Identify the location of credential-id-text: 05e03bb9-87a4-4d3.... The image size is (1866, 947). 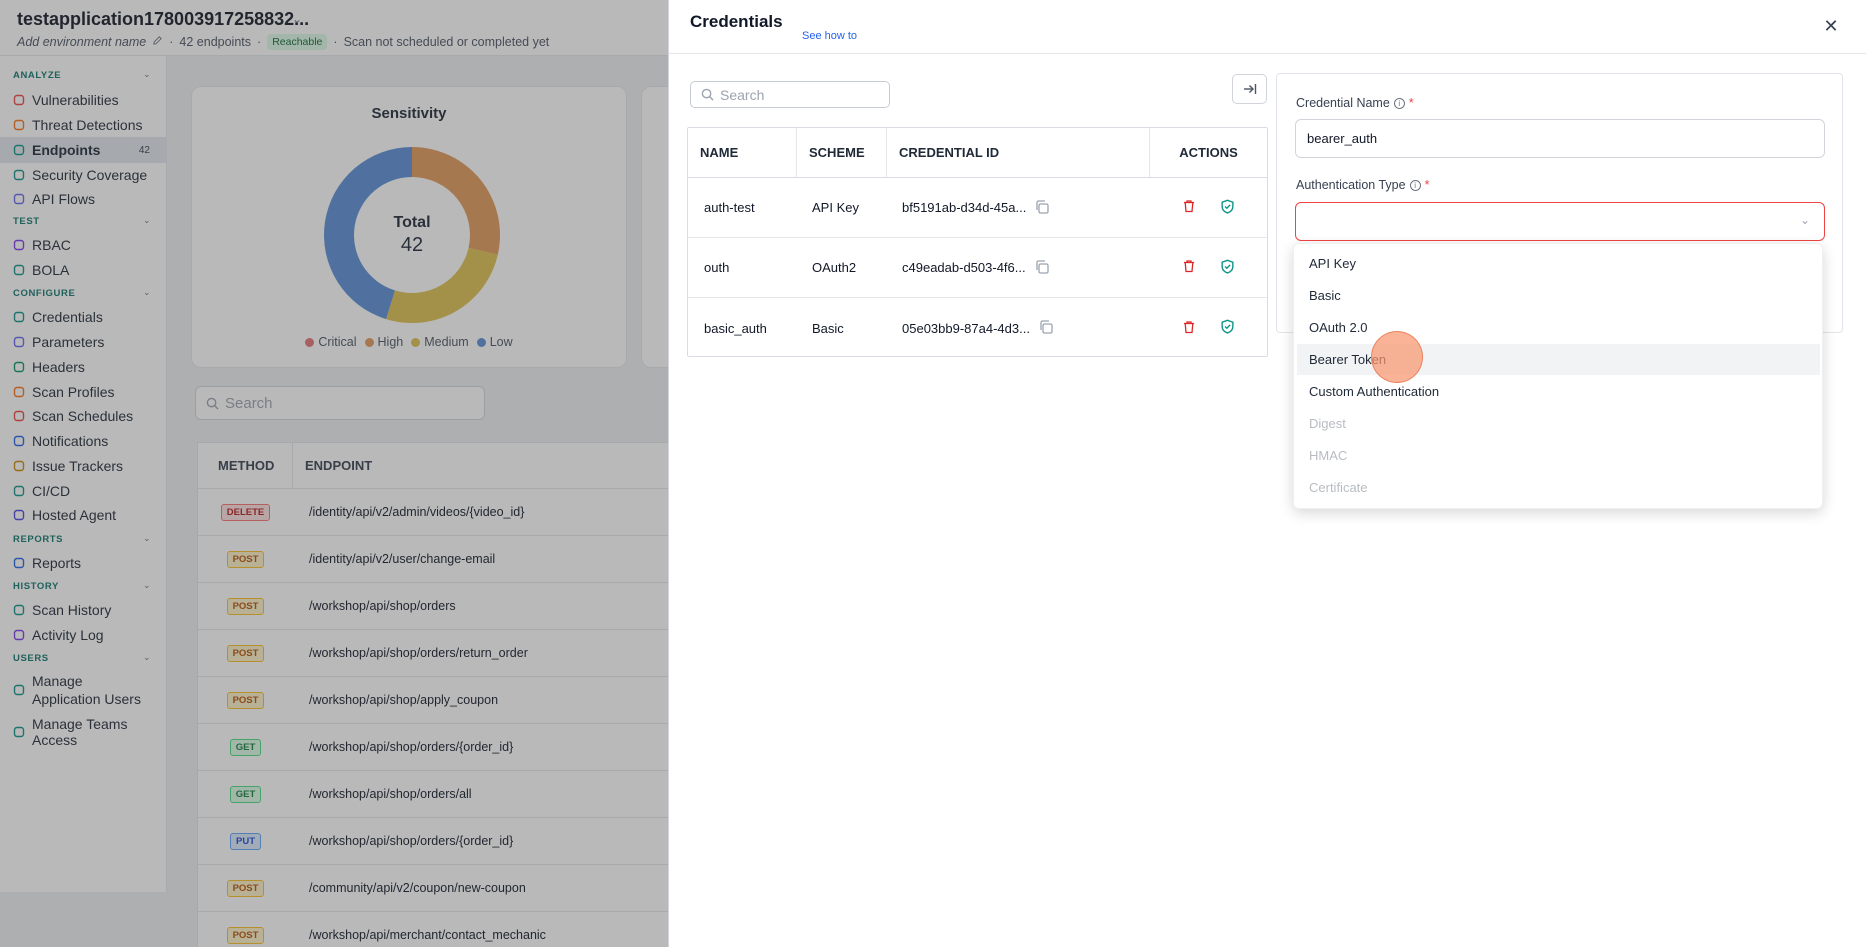
(966, 328).